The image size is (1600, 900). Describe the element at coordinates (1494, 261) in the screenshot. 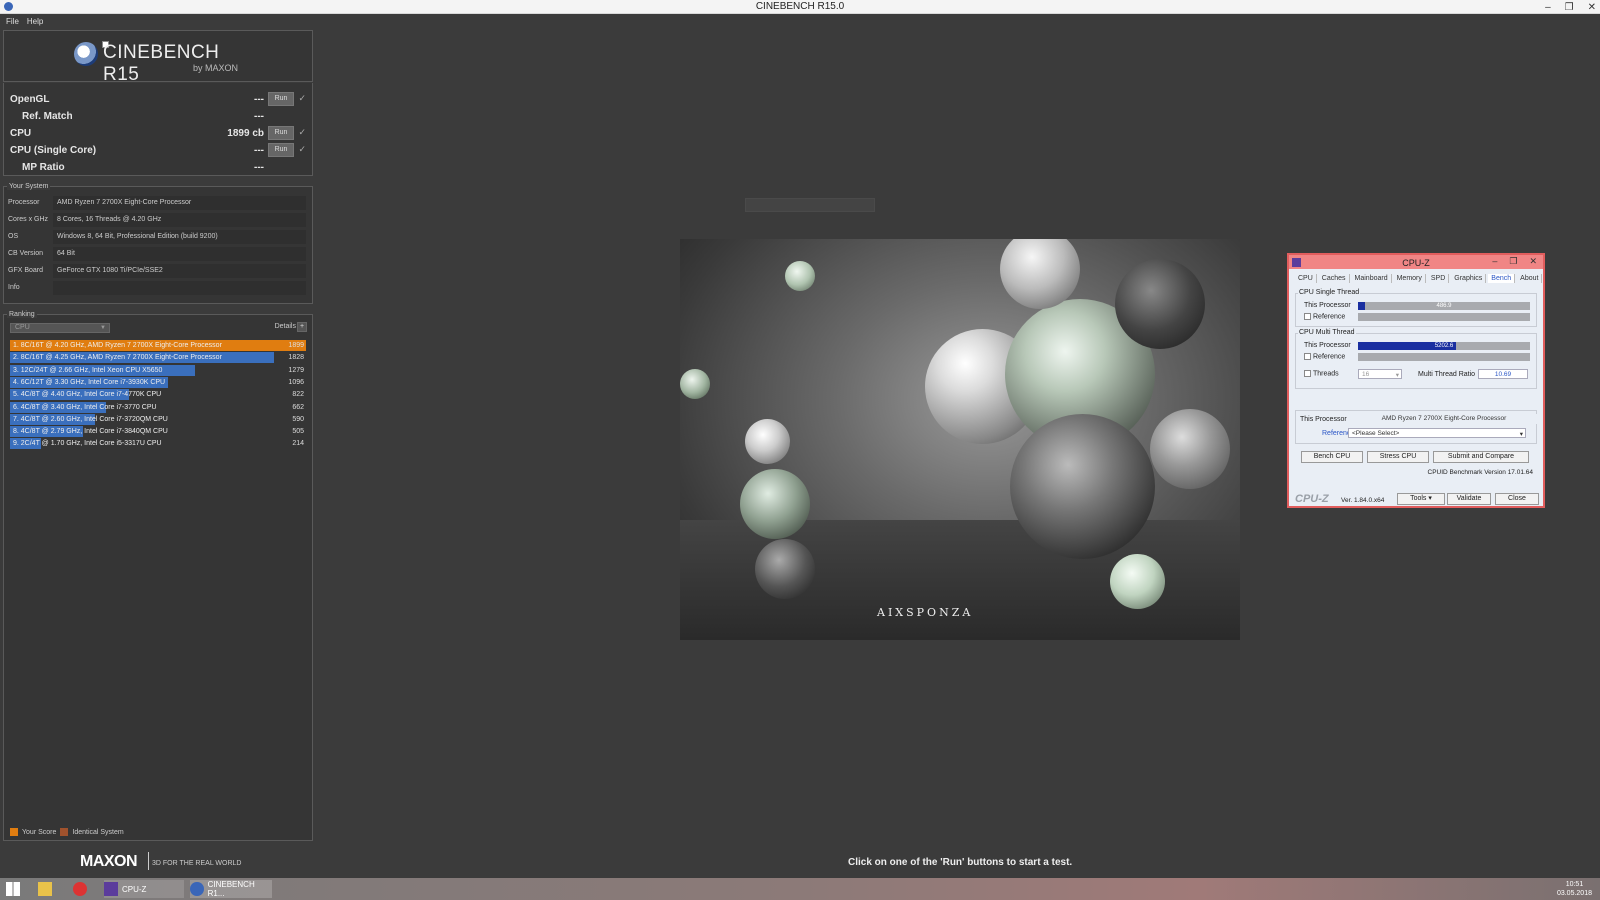

I see `cpuz-minimize-button: –` at that location.